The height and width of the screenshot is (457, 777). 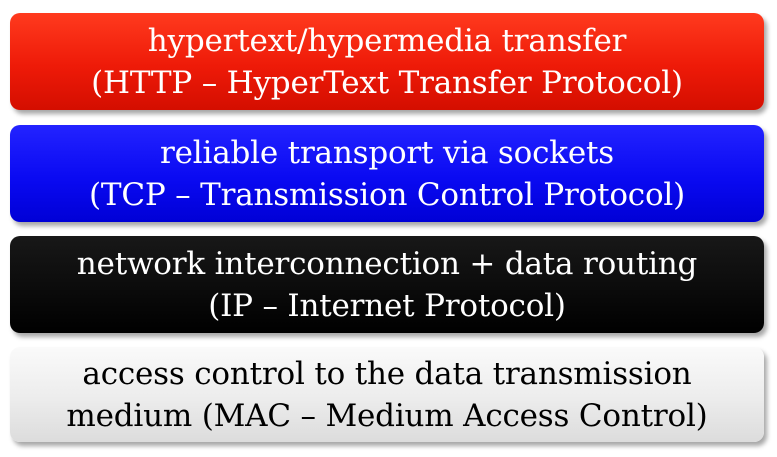 What do you see at coordinates (387, 305) in the screenshot?
I see `ip-layer-protocol: (IP – Internet Protocol)` at bounding box center [387, 305].